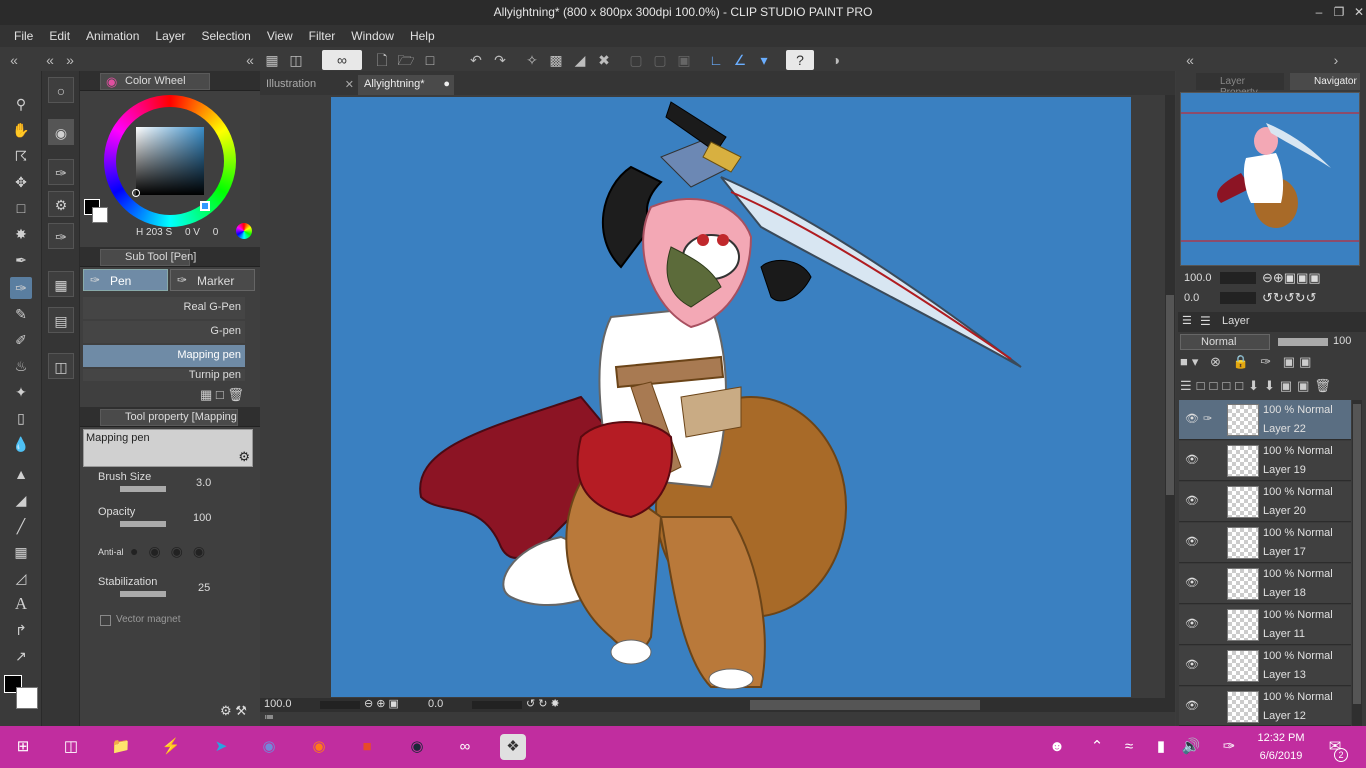 This screenshot has width=1366, height=768. Describe the element at coordinates (225, 36) in the screenshot. I see `menu-selection: Selection` at that location.